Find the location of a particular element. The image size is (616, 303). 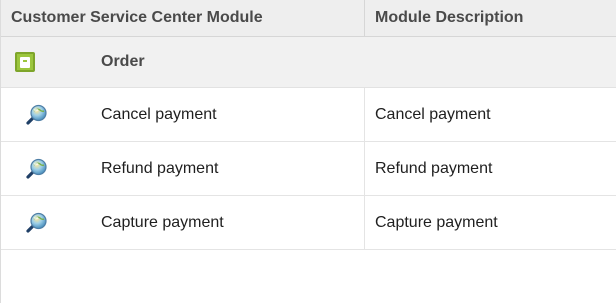

row-module-description: Refund payment is located at coordinates (434, 168).